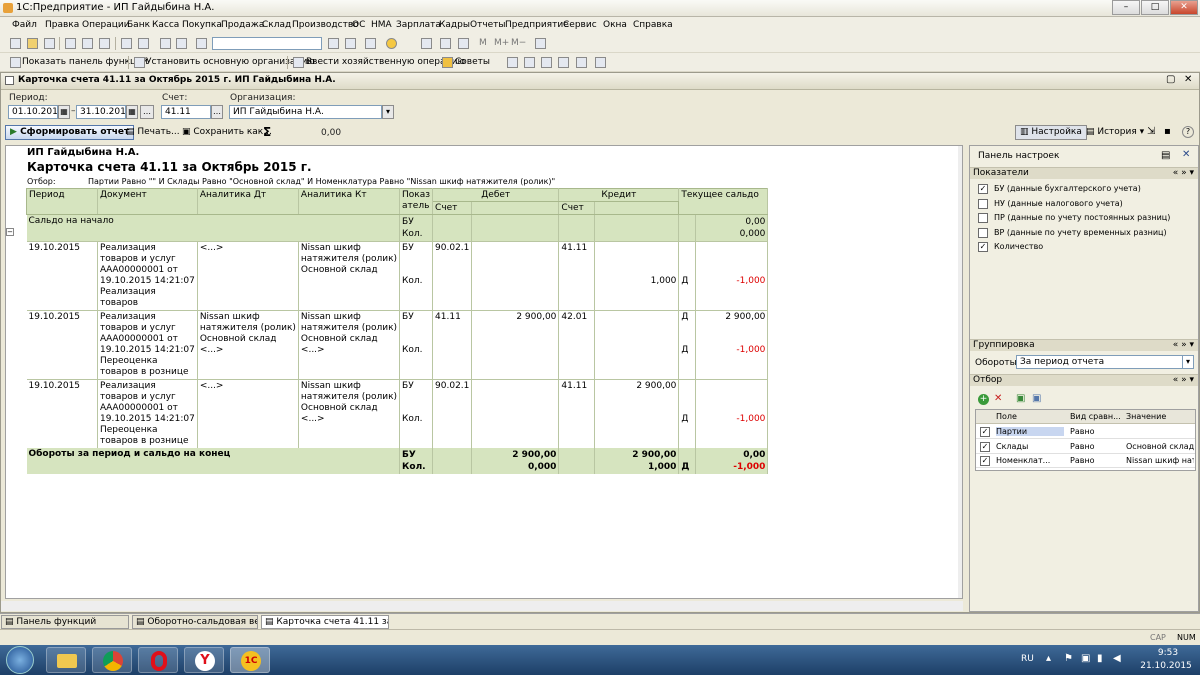 The image size is (1200, 675). What do you see at coordinates (381, 25) in the screenshot?
I see `menu-intangible: НМА` at bounding box center [381, 25].